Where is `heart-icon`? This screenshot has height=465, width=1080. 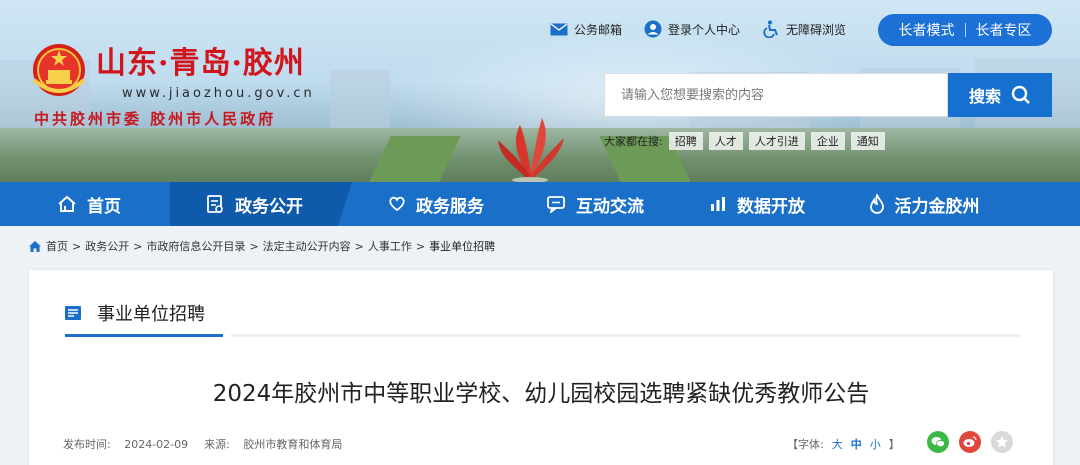
heart-icon is located at coordinates (397, 204).